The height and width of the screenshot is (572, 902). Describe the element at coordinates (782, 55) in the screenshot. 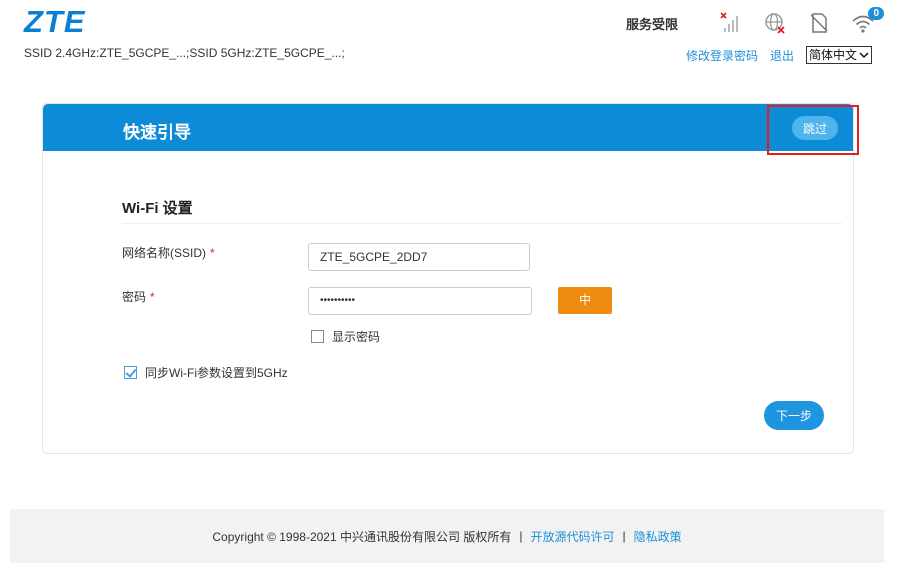

I see `logout-link: 退出` at that location.